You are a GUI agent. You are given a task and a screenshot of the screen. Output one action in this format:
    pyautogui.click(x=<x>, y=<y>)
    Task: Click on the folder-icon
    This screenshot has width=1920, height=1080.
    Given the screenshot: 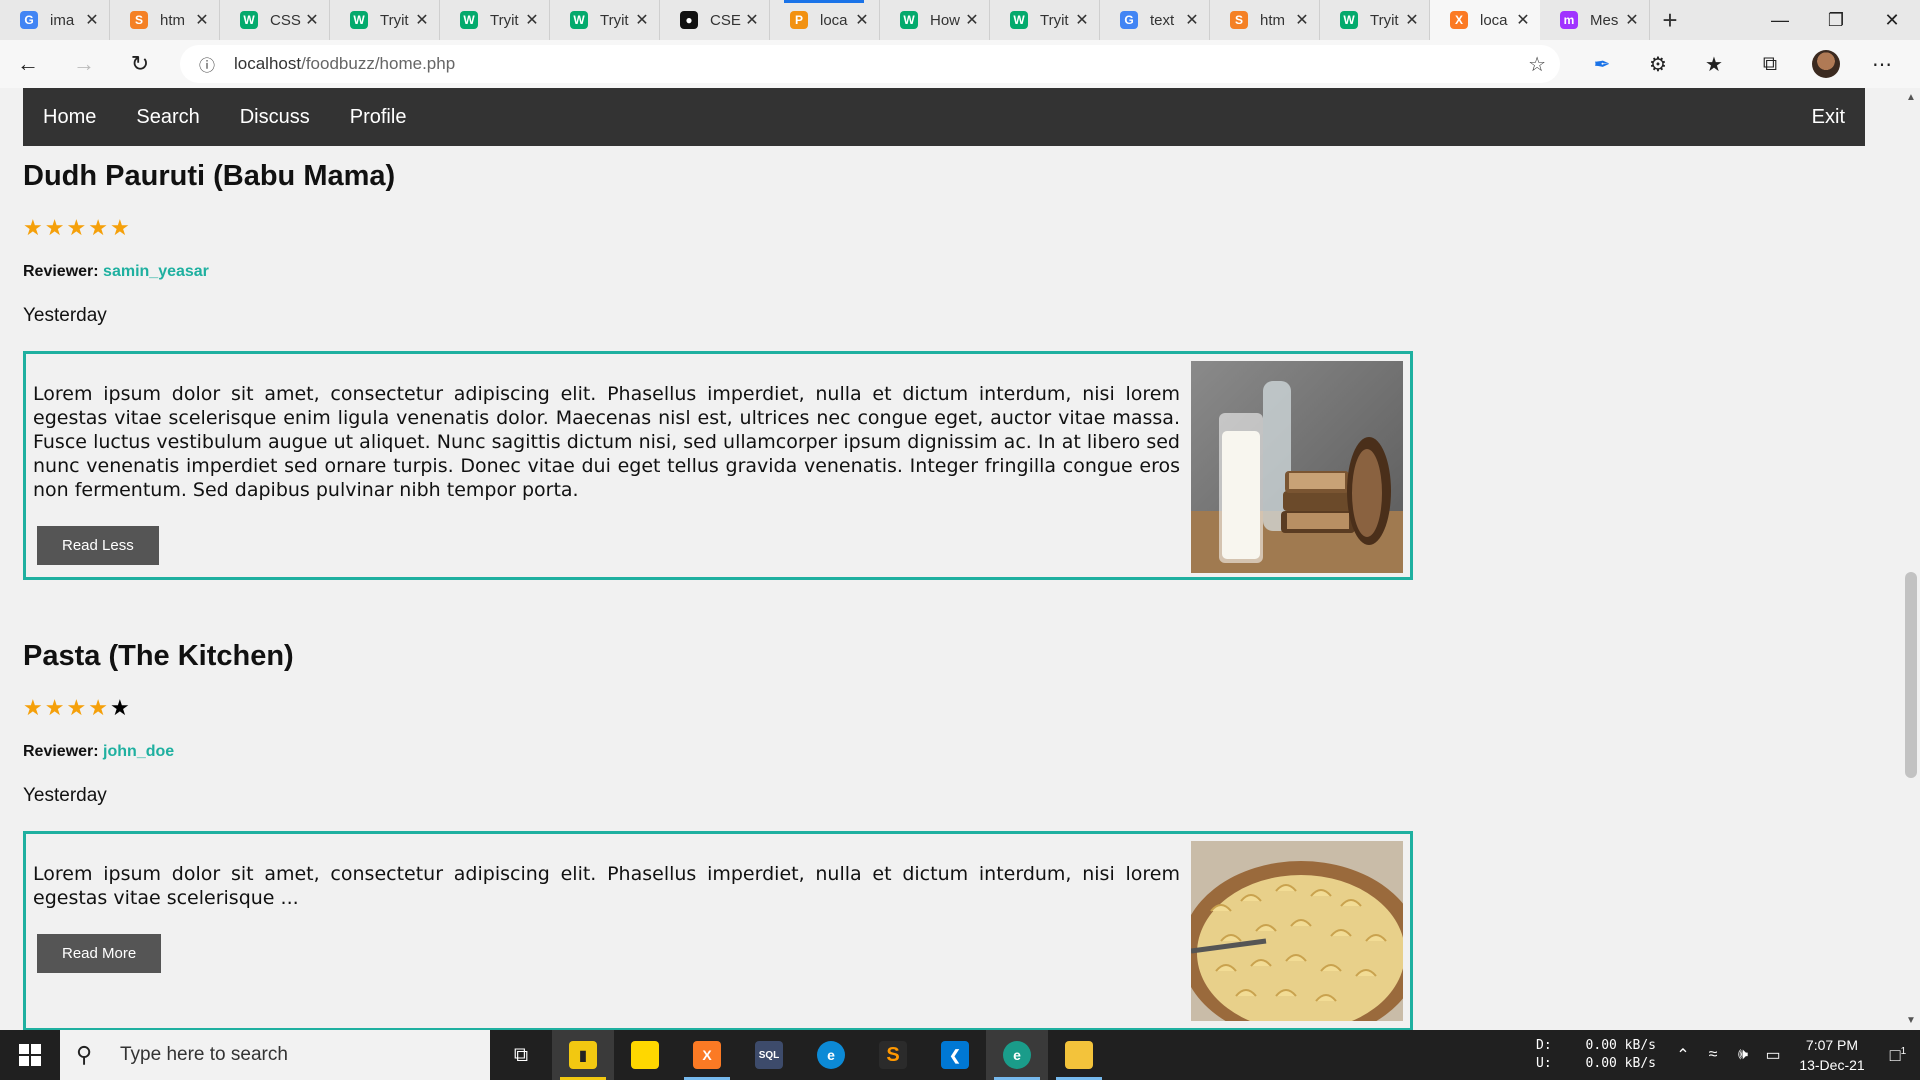 What is the action you would take?
    pyautogui.click(x=1079, y=1055)
    